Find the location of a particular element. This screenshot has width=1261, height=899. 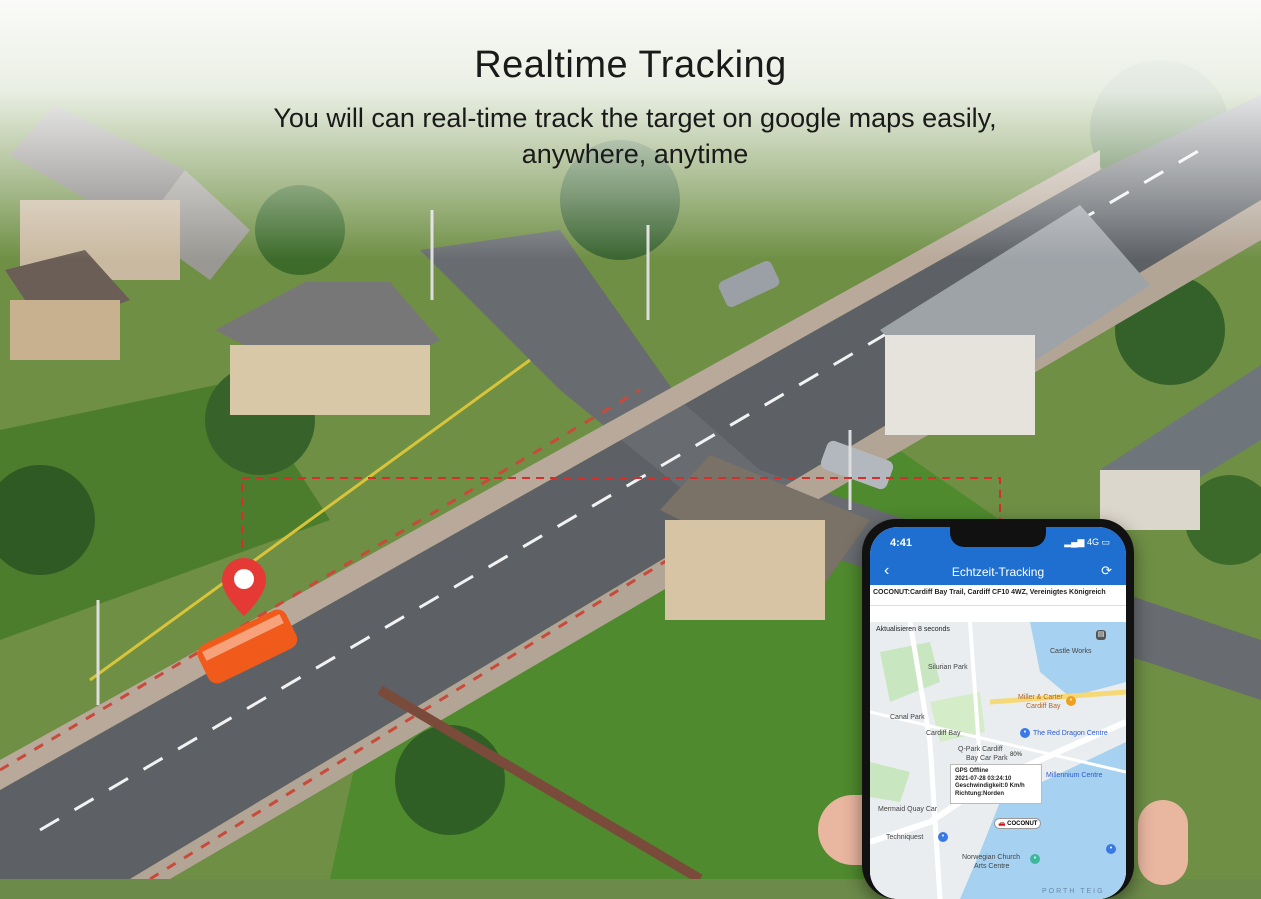

map-label: Millennium Centre is located at coordinates (1074, 775).